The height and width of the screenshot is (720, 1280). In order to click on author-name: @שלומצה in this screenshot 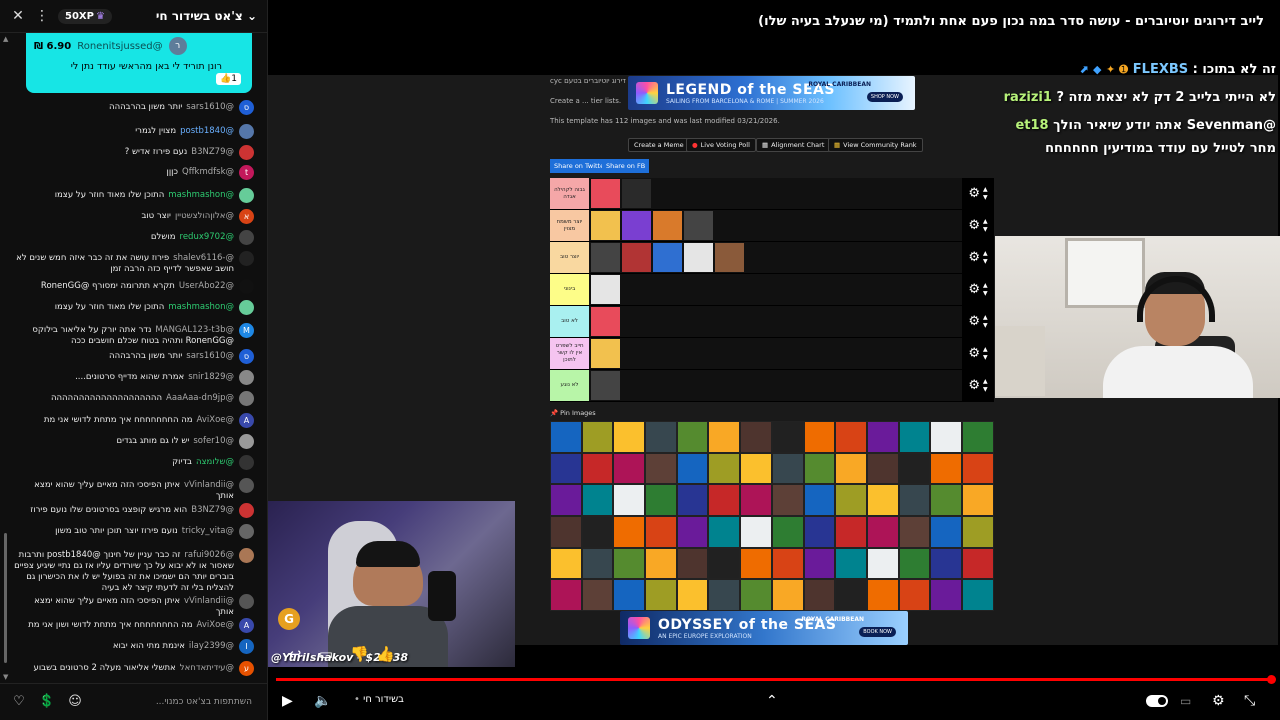, I will do `click(215, 462)`.